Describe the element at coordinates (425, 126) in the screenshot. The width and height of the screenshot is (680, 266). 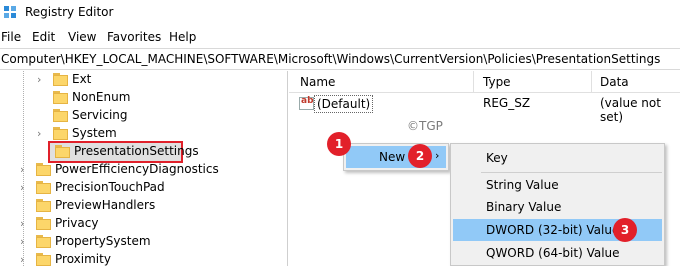
I see `watermark-text: ©TGP` at that location.